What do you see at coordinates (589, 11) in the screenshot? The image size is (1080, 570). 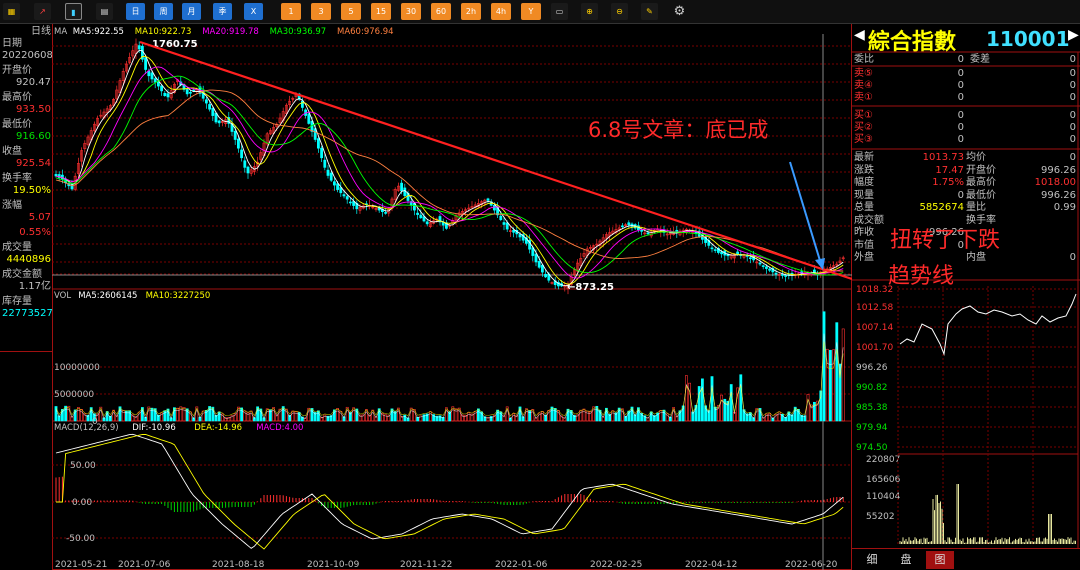 I see `zoom-in-icon: ⊕` at bounding box center [589, 11].